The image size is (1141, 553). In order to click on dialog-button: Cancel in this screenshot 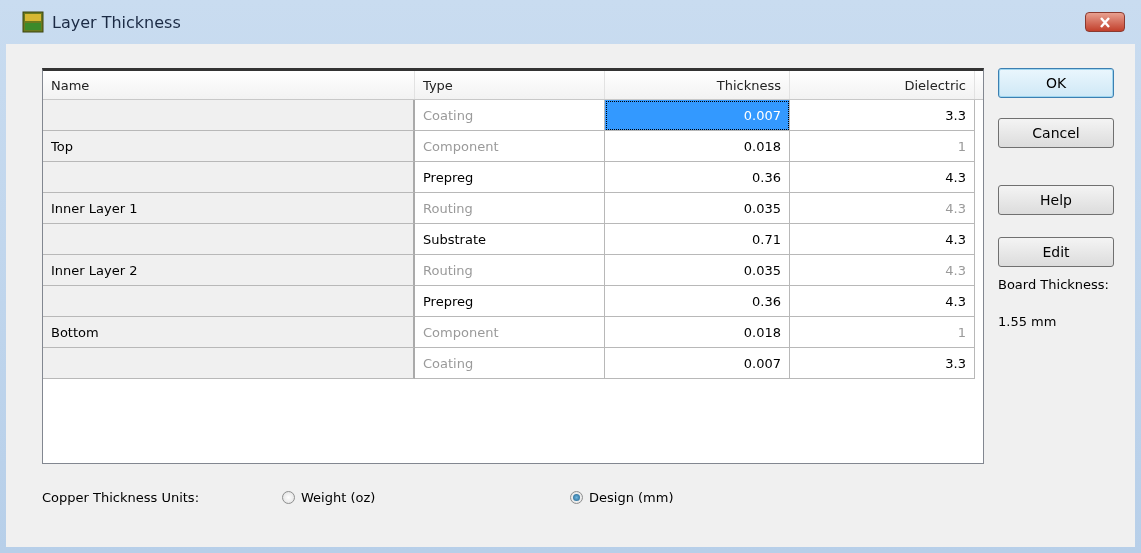, I will do `click(1056, 133)`.